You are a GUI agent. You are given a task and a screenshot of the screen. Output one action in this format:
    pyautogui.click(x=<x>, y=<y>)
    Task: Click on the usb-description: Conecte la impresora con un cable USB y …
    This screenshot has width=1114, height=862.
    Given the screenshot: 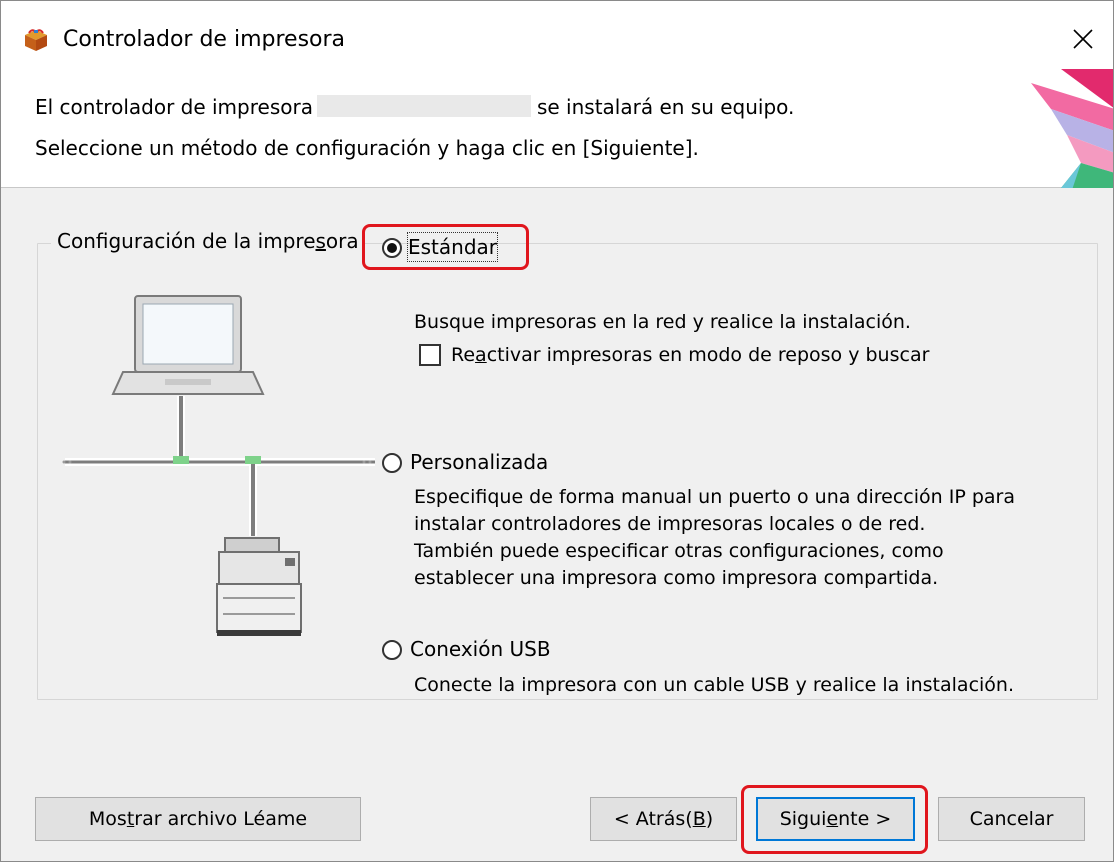 What is the action you would take?
    pyautogui.click(x=714, y=685)
    